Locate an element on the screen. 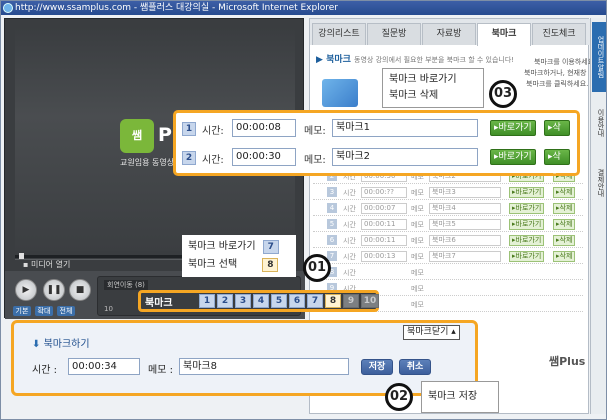 The height and width of the screenshot is (420, 607). save-button: 저장 is located at coordinates (377, 367).